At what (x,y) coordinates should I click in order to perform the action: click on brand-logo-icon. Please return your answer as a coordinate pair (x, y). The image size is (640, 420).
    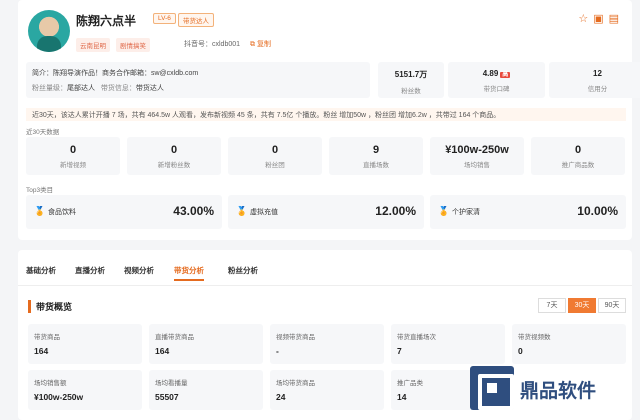
    Looking at the image, I should click on (492, 388).